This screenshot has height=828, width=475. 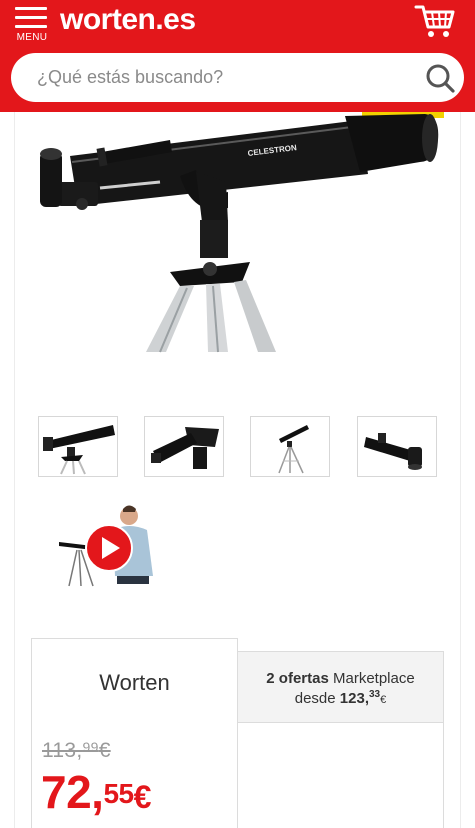 I want to click on marketplace-offers-count: 2 ofertas Marketplace, so click(x=340, y=678).